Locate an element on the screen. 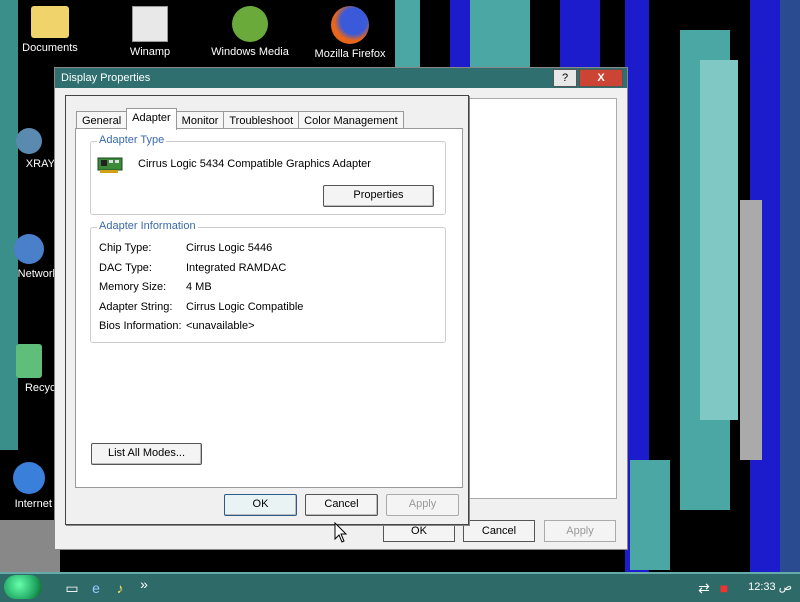  window-title: Display Properties is located at coordinates (106, 78).